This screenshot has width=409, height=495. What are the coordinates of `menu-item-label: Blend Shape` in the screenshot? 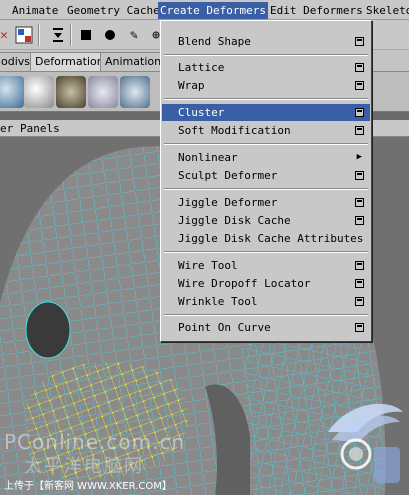 It's located at (214, 41).